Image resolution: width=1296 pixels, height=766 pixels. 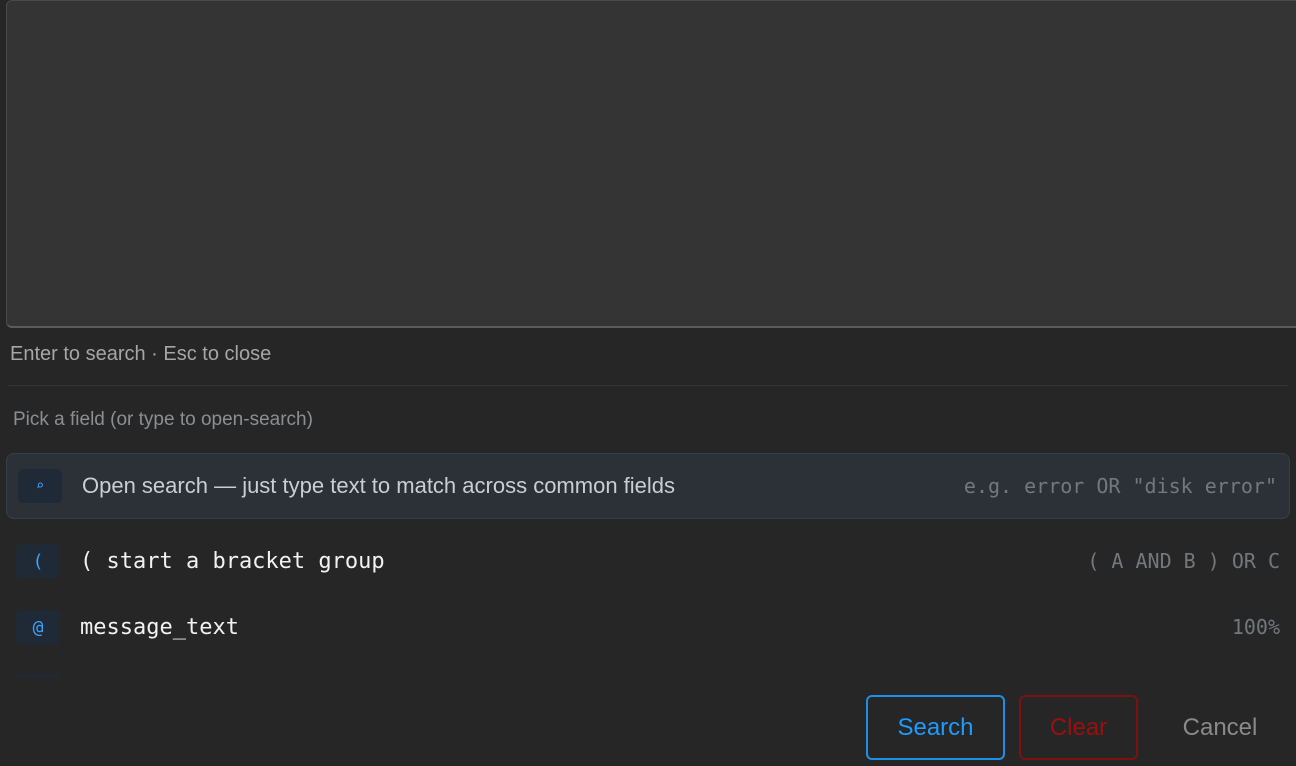 What do you see at coordinates (1220, 727) in the screenshot?
I see `cancel-button: Cancel` at bounding box center [1220, 727].